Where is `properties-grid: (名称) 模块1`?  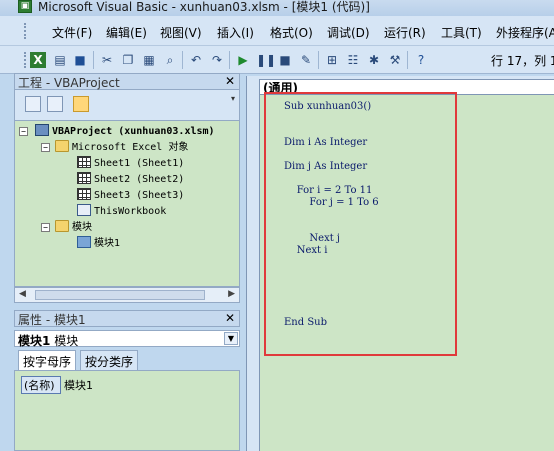
properties-grid: (名称) 模块1 is located at coordinates (127, 410).